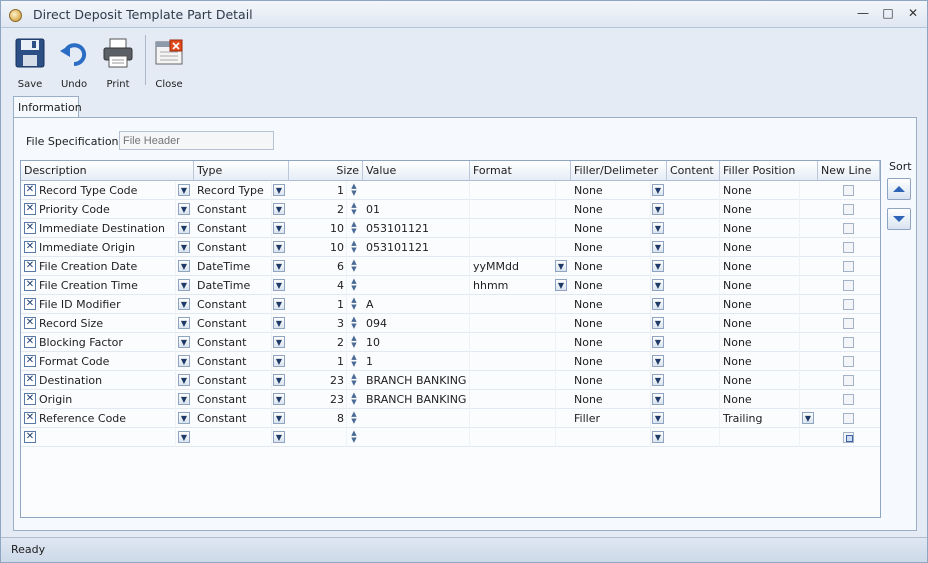 The width and height of the screenshot is (928, 563). What do you see at coordinates (769, 171) in the screenshot?
I see `col-filler-position: Filler Position` at bounding box center [769, 171].